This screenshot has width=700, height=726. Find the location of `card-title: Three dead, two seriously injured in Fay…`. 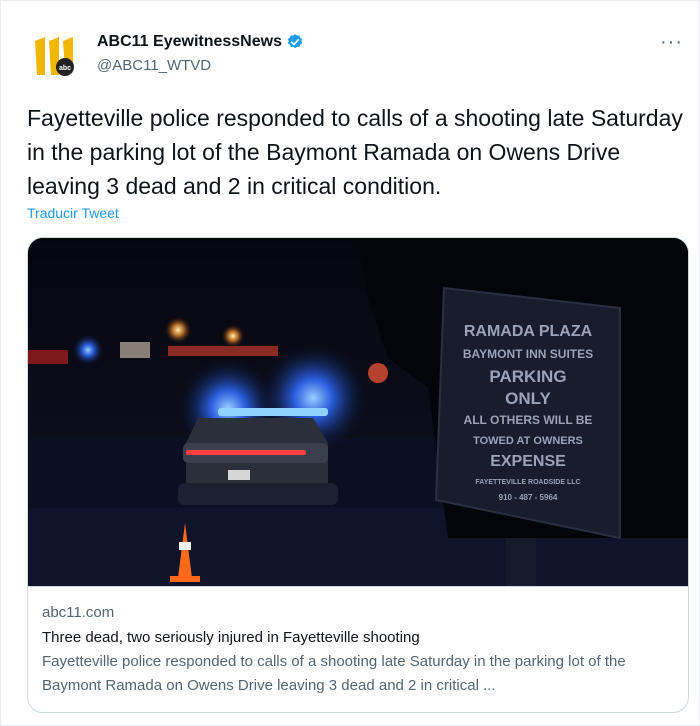

card-title: Three dead, two seriously injured in Fay… is located at coordinates (231, 637).